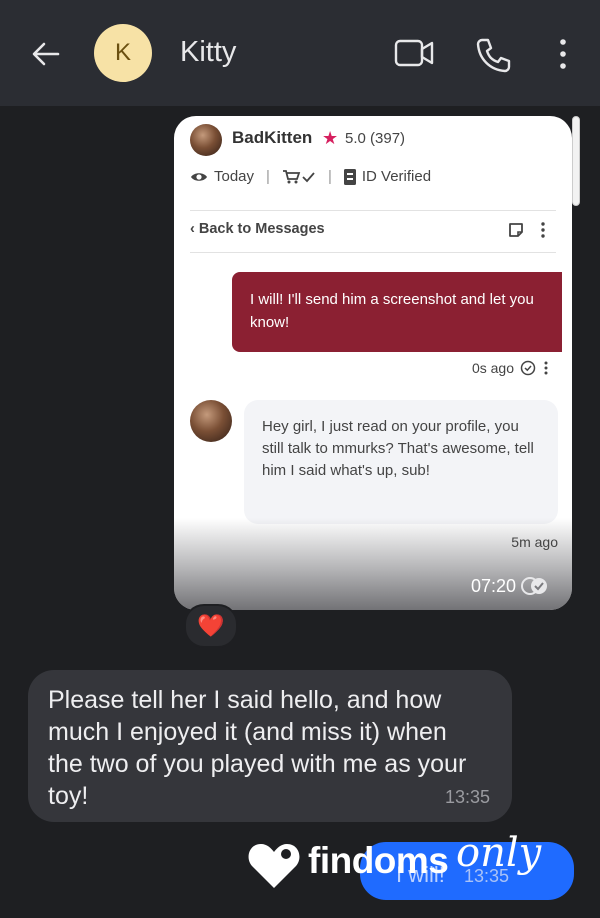  What do you see at coordinates (511, 368) in the screenshot?
I see `outgoing-message-meta: 0s ago` at bounding box center [511, 368].